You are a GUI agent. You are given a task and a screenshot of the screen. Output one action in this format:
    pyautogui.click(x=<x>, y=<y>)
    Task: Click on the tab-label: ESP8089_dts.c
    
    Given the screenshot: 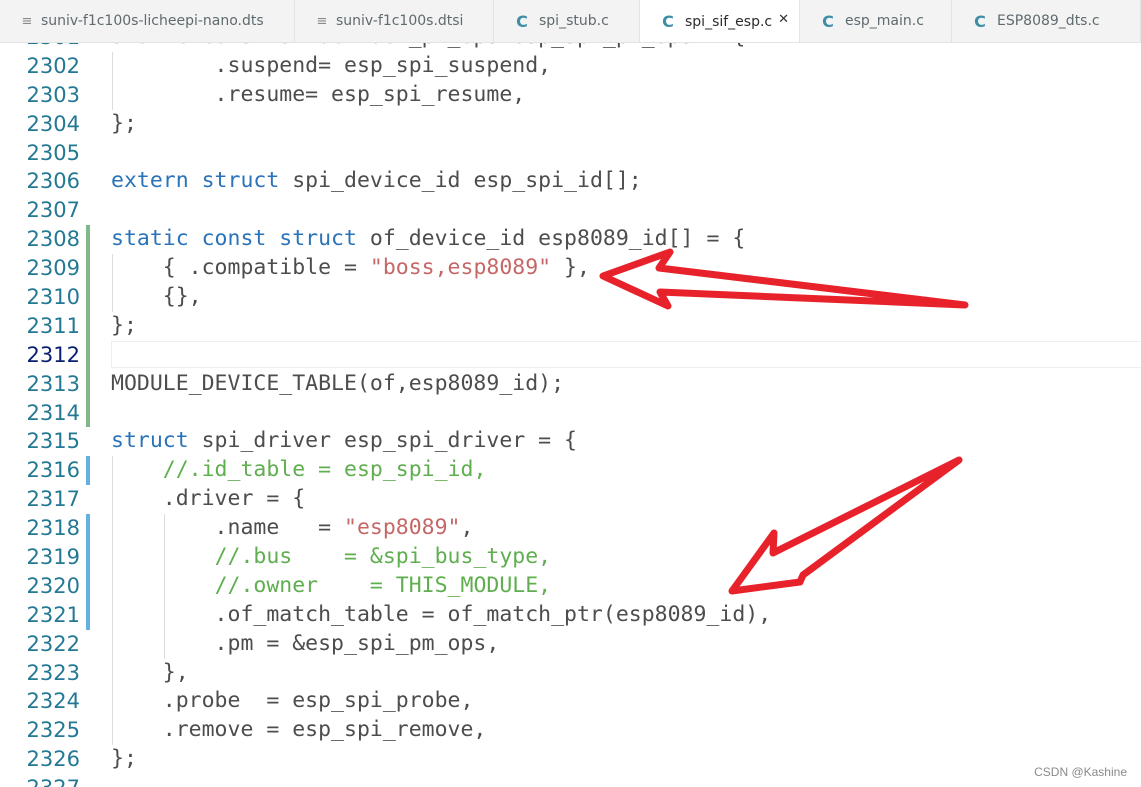 What is the action you would take?
    pyautogui.click(x=1048, y=21)
    